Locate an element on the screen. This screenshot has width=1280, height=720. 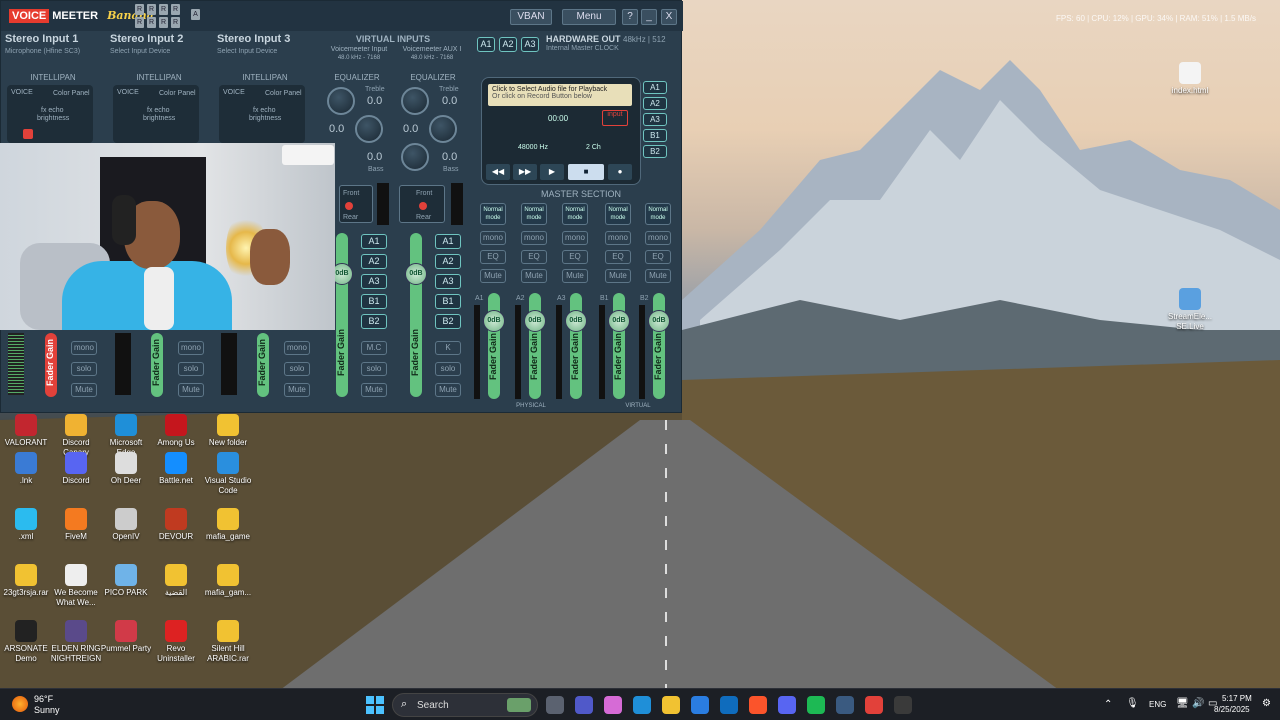
hw-out-a3: A3 is located at coordinates (530, 44).